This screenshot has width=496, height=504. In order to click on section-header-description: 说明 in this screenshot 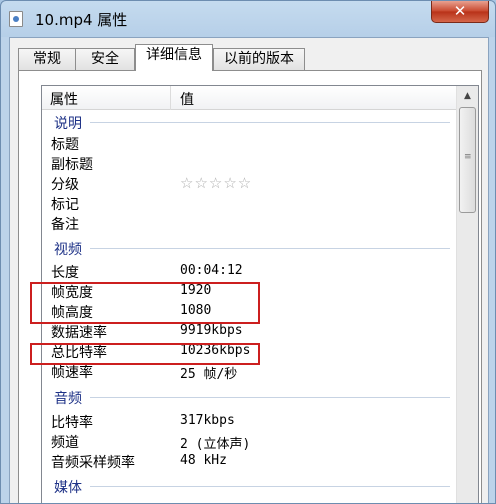, I will do `click(249, 122)`.